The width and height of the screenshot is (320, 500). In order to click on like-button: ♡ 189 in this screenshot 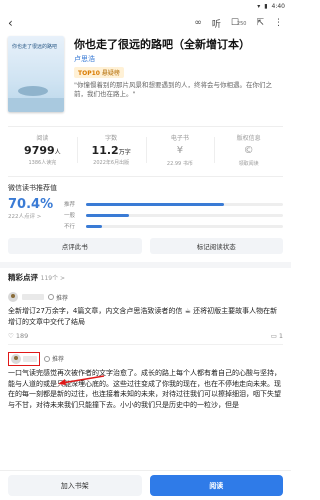, I will do `click(18, 336)`.